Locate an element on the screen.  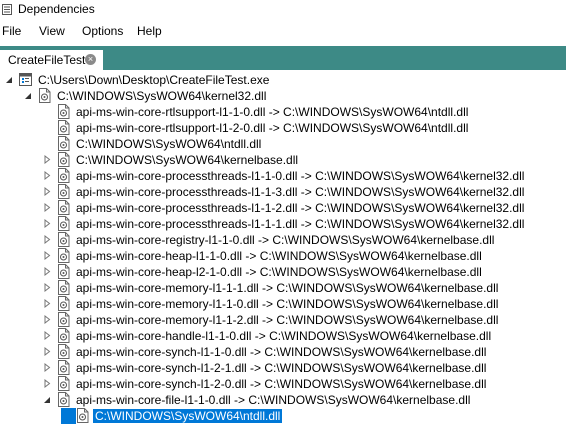
tab-createfiletest: CreateFileTest × is located at coordinates (51, 60).